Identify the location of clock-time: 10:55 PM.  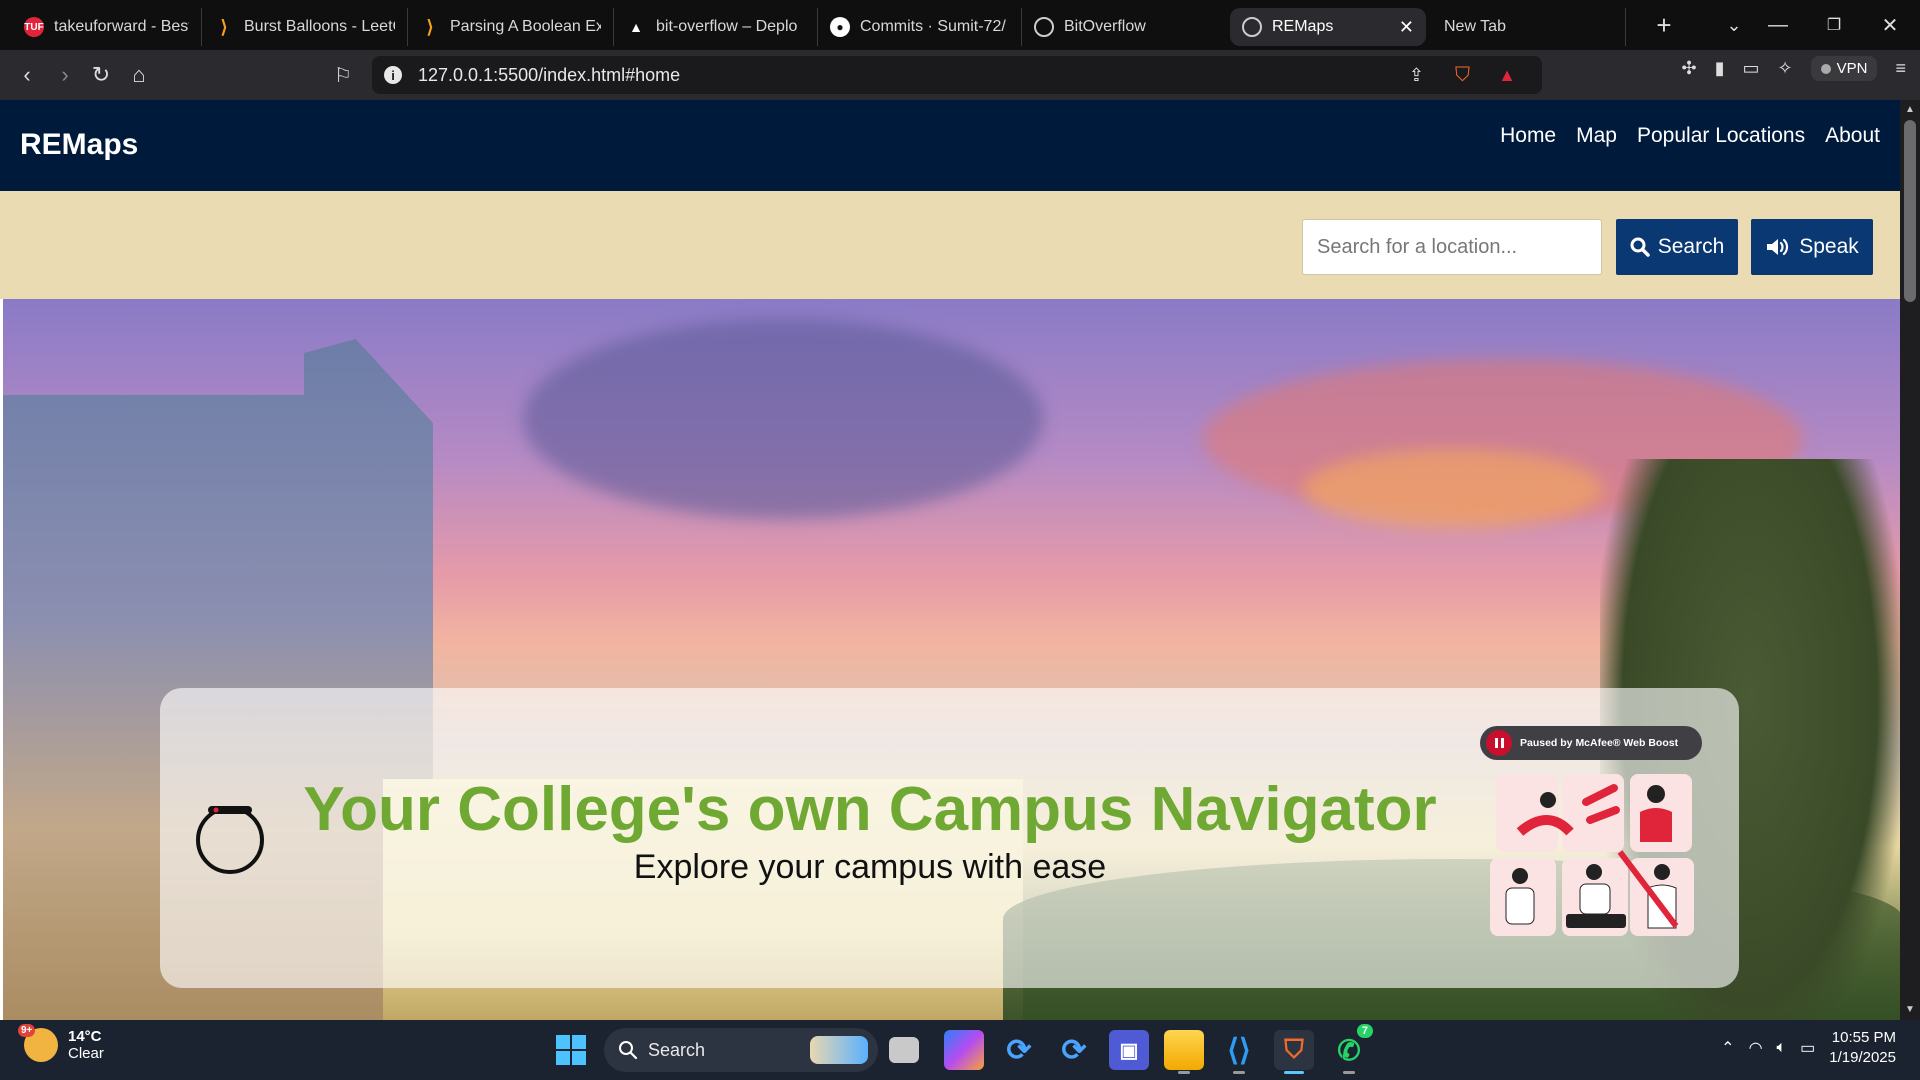
(1863, 1037).